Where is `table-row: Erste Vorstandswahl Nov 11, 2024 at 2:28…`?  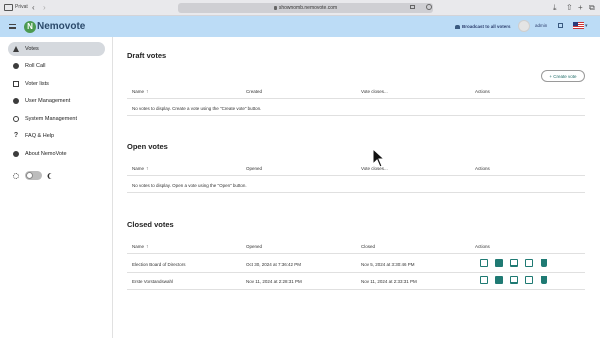 table-row: Erste Vorstandswahl Nov 11, 2024 at 2:28… is located at coordinates (356, 281).